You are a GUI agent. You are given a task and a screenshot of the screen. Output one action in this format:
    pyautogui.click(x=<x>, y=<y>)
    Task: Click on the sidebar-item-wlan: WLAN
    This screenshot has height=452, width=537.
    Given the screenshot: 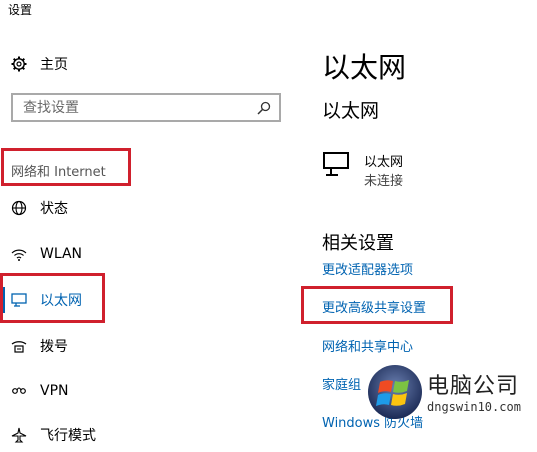 What is the action you would take?
    pyautogui.click(x=145, y=254)
    